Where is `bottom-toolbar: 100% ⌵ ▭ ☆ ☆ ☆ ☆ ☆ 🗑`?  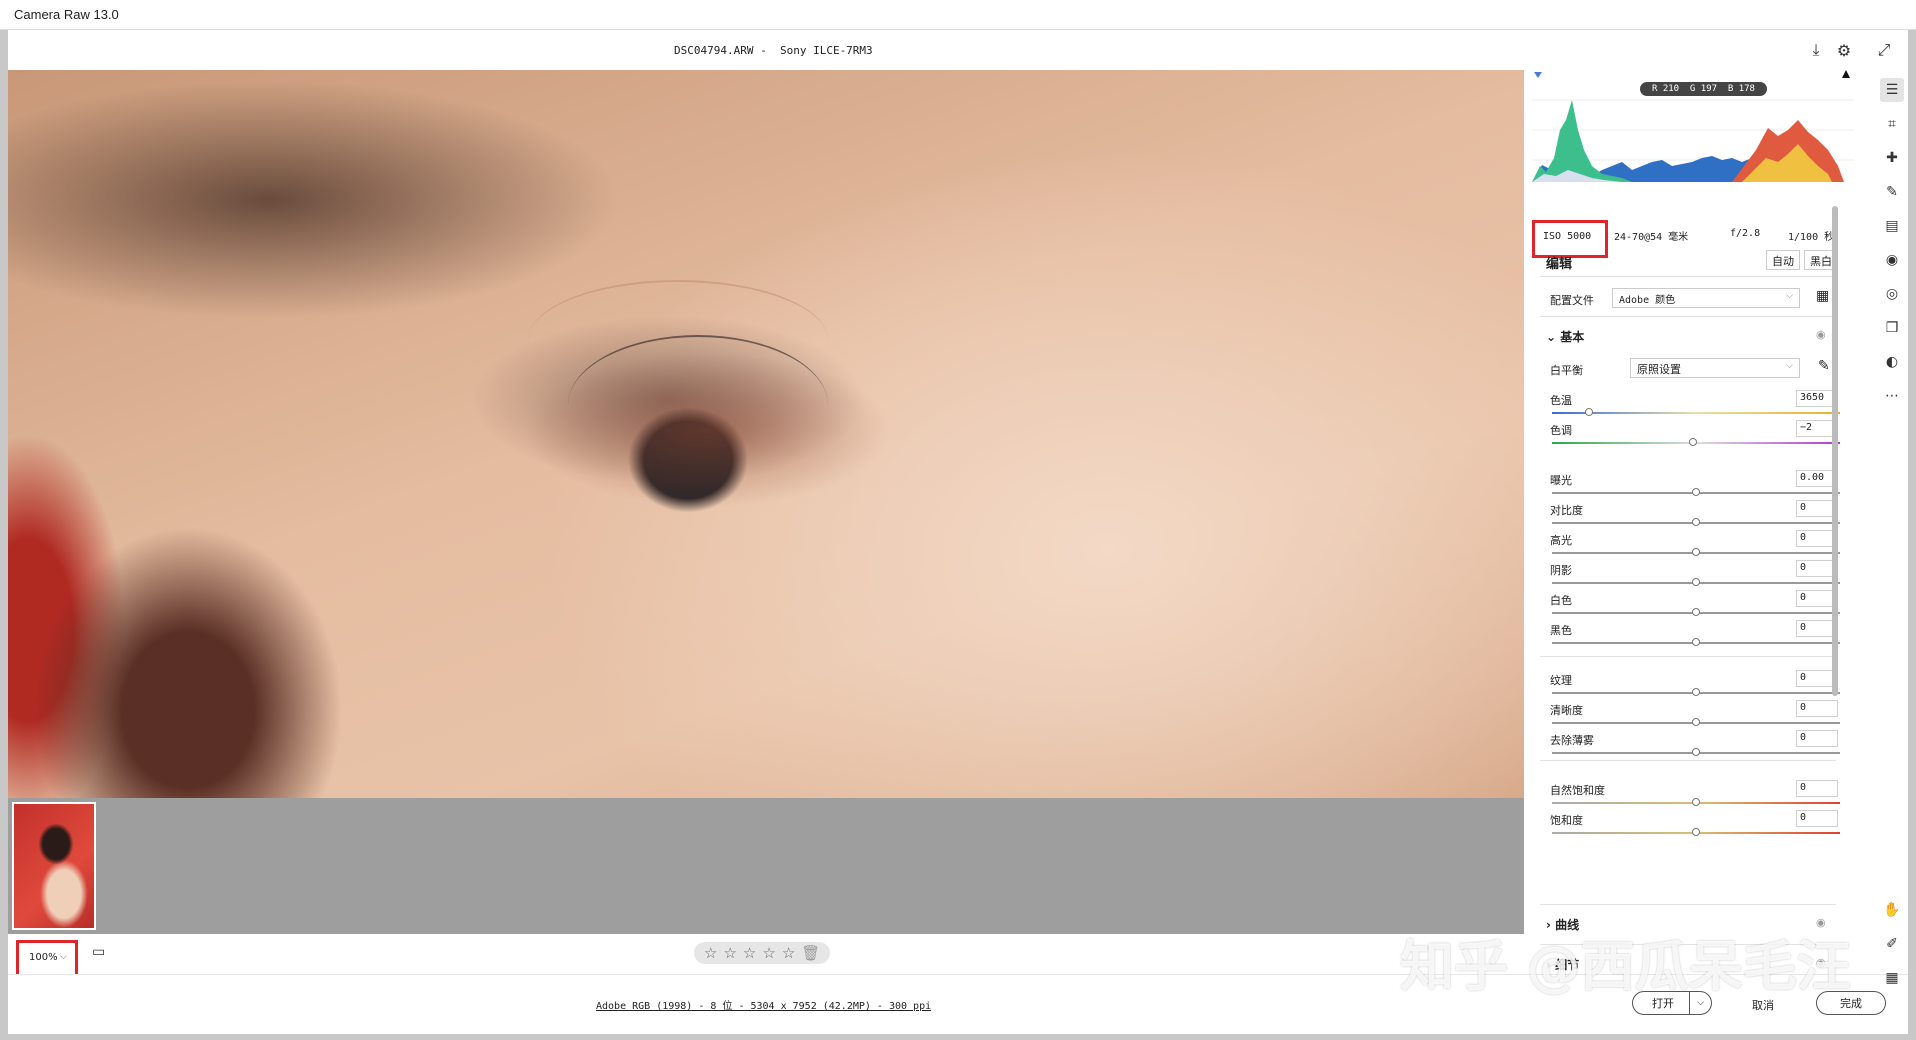
bottom-toolbar: 100% ⌵ ▭ ☆ ☆ ☆ ☆ ☆ 🗑 is located at coordinates (766, 956).